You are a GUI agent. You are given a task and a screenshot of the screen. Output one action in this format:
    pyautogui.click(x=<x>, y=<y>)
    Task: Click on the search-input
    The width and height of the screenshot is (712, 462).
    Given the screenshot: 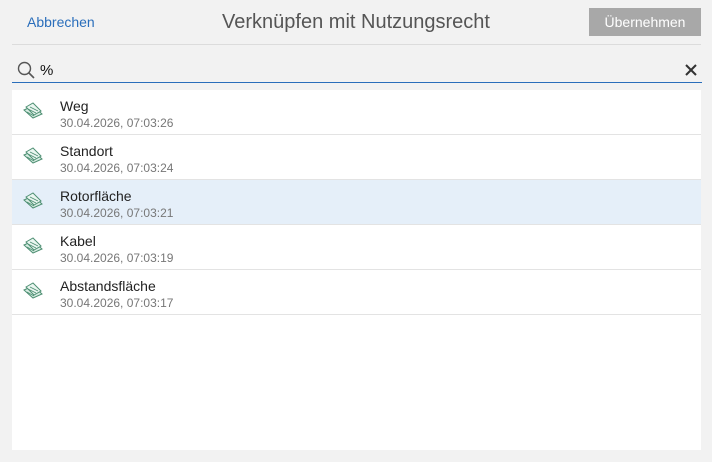 What is the action you would take?
    pyautogui.click(x=350, y=70)
    